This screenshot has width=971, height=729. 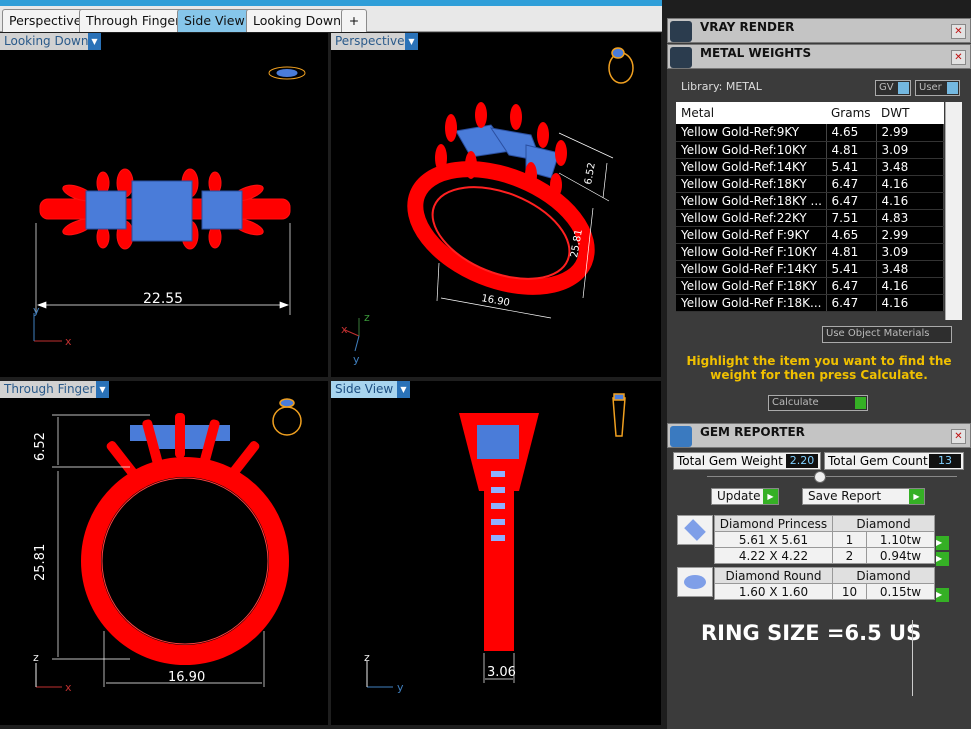 What do you see at coordinates (495, 543) in the screenshot?
I see `ring-side-view: 3.06 z y` at bounding box center [495, 543].